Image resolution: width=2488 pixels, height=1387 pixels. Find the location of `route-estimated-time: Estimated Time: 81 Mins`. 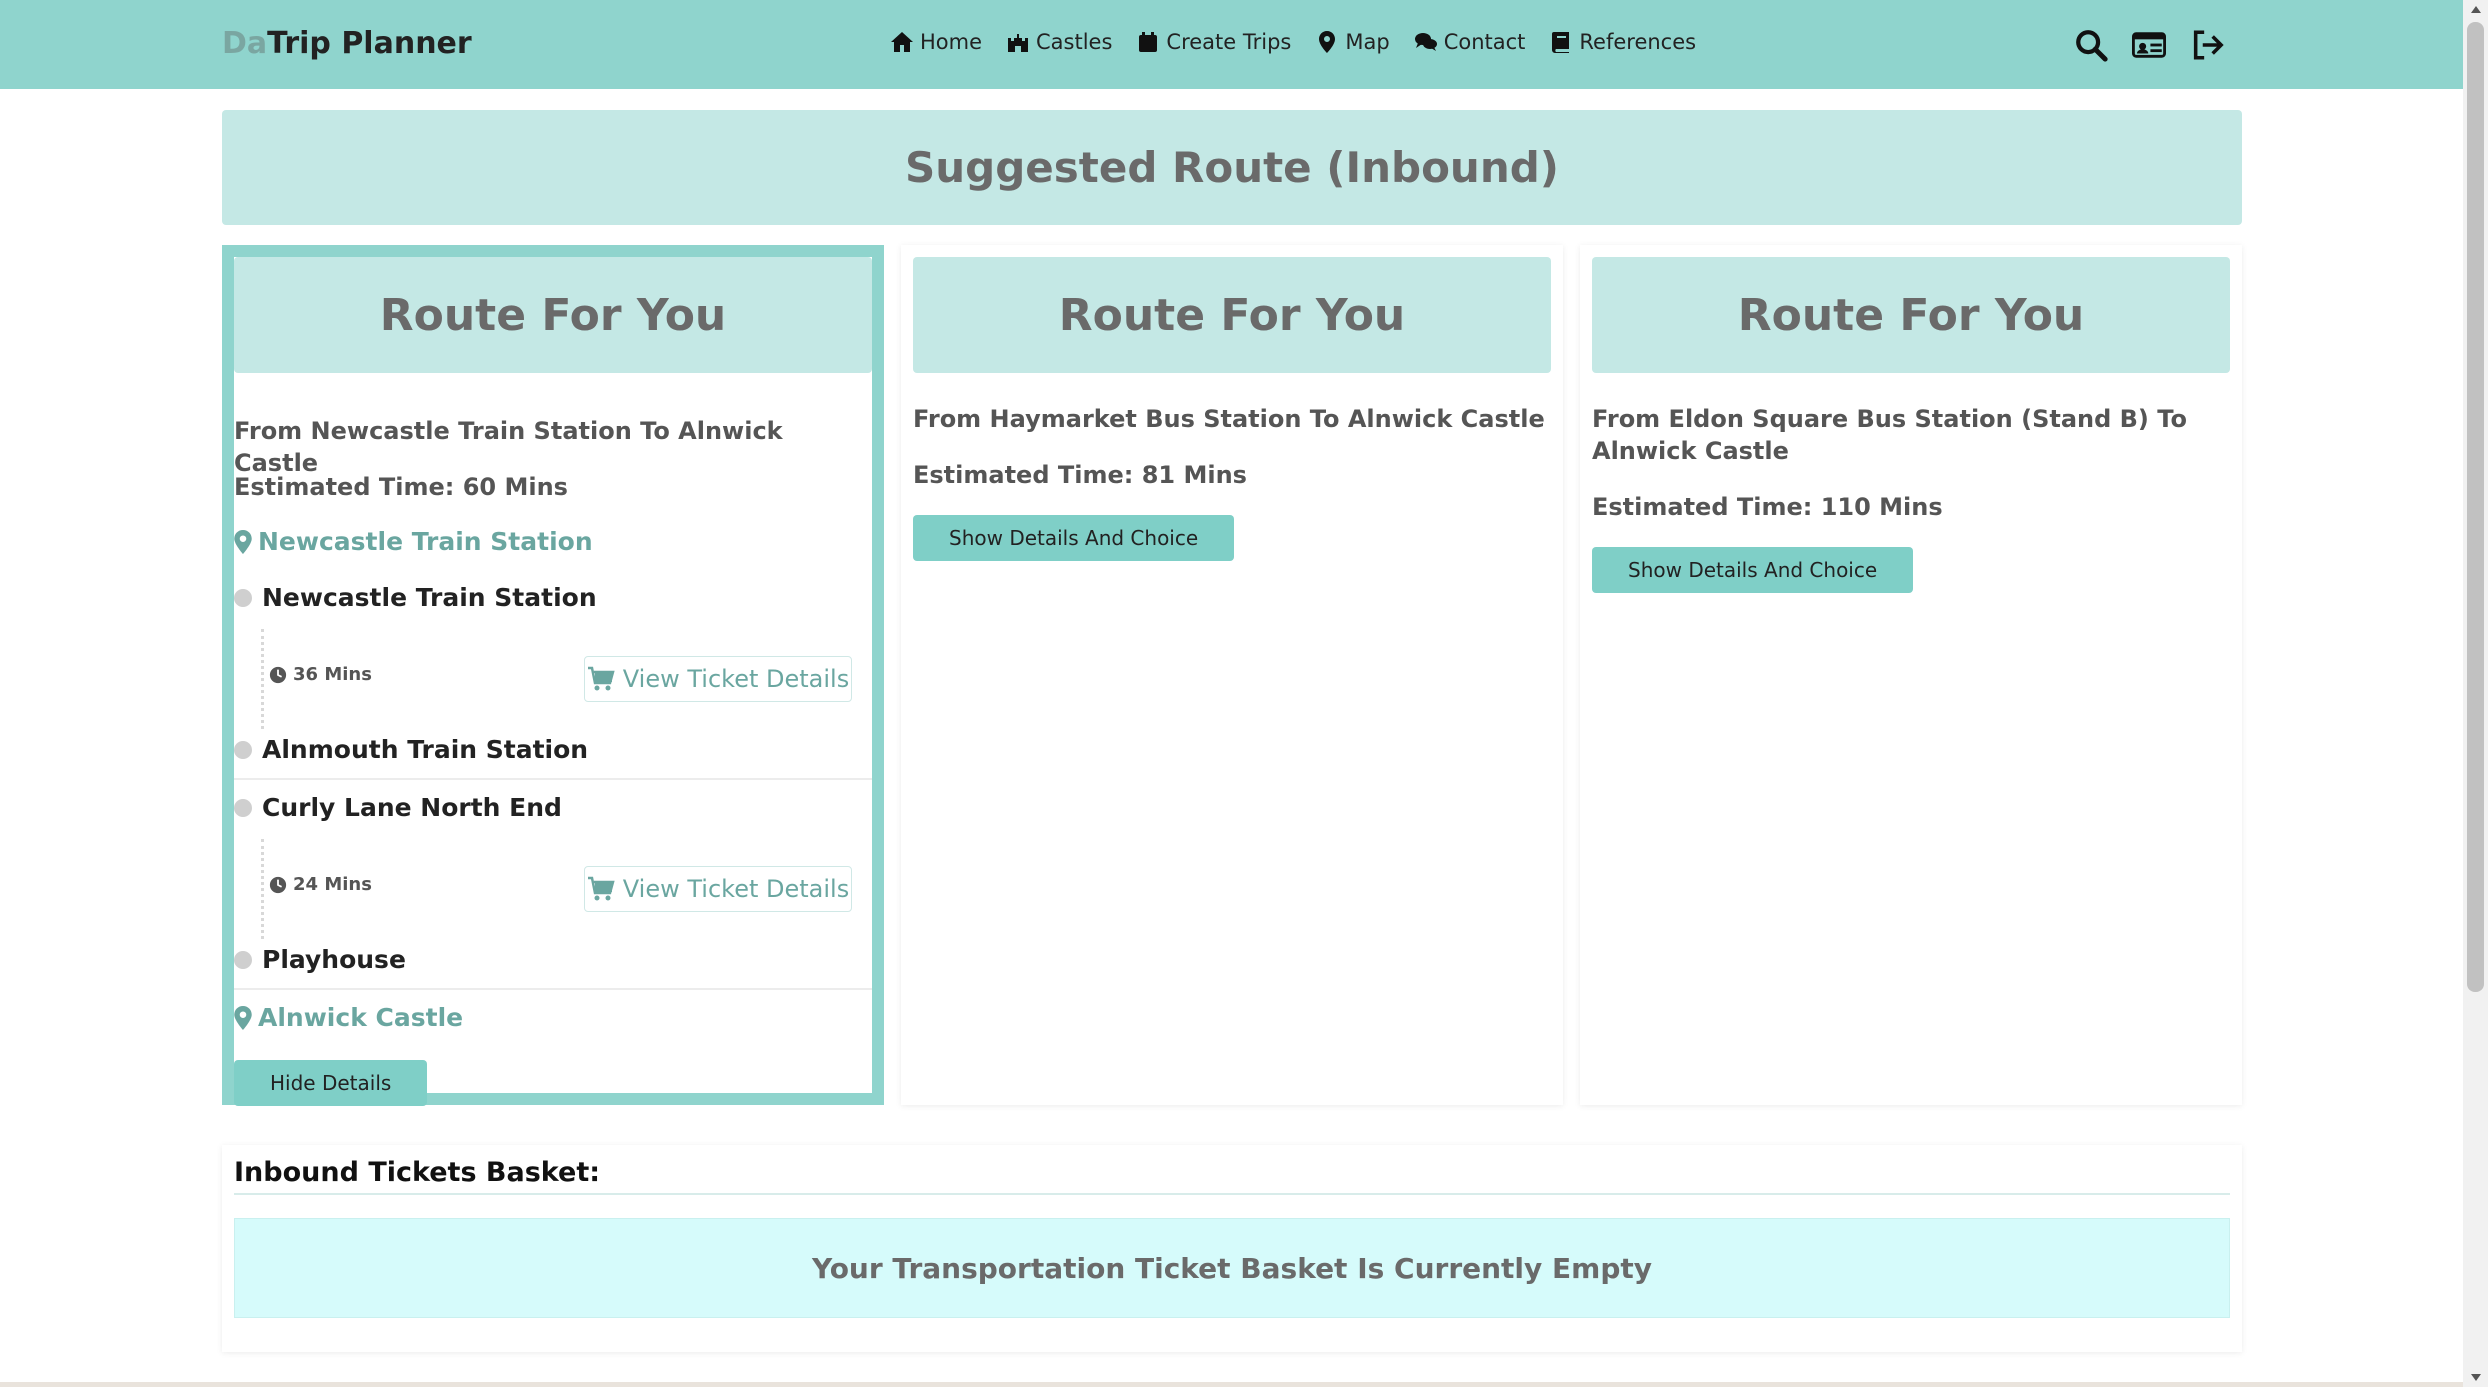

route-estimated-time: Estimated Time: 81 Mins is located at coordinates (1080, 475).